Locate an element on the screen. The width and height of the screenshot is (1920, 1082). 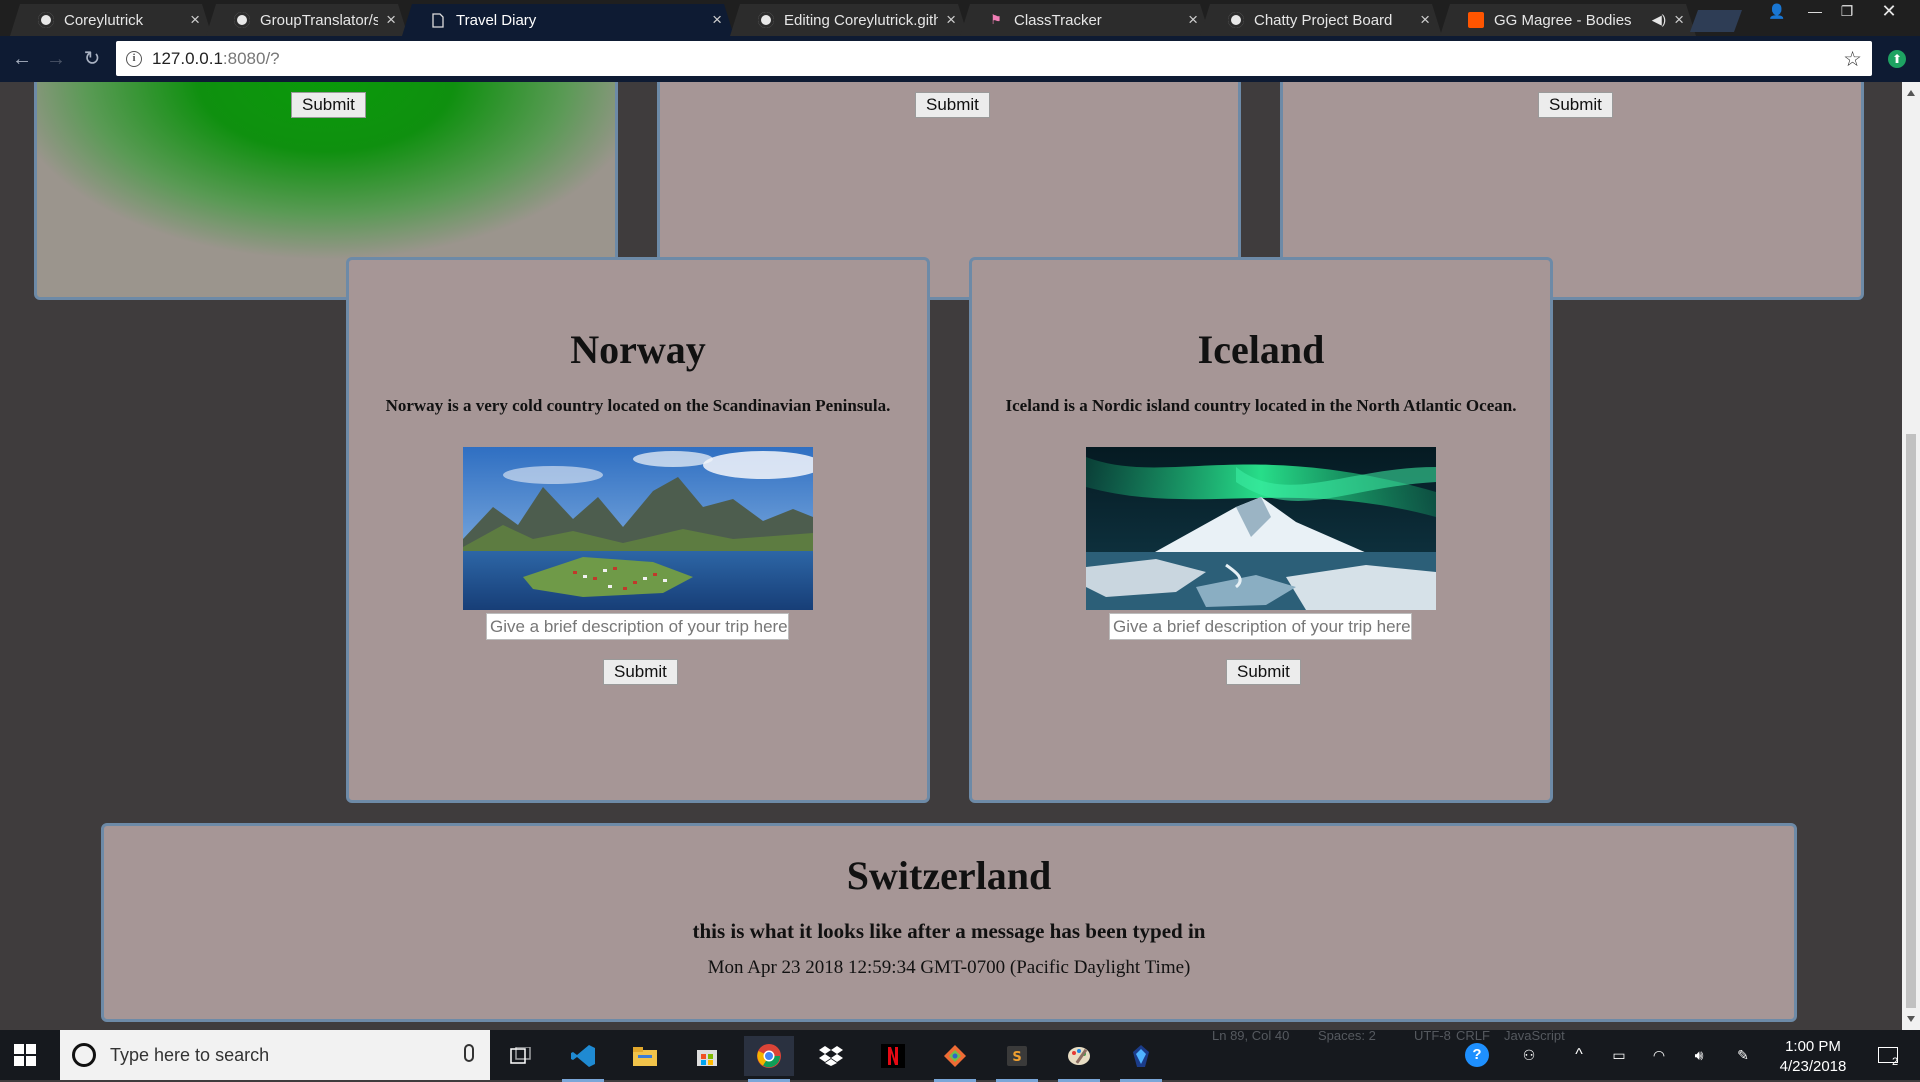
card-title: Switzerland is located at coordinates (949, 875).